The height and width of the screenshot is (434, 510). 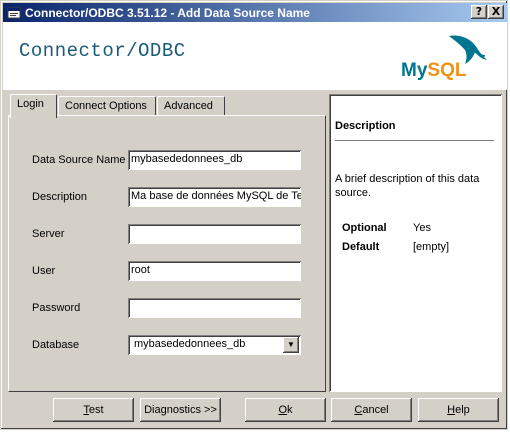 What do you see at coordinates (56, 308) in the screenshot?
I see `password-label: Password` at bounding box center [56, 308].